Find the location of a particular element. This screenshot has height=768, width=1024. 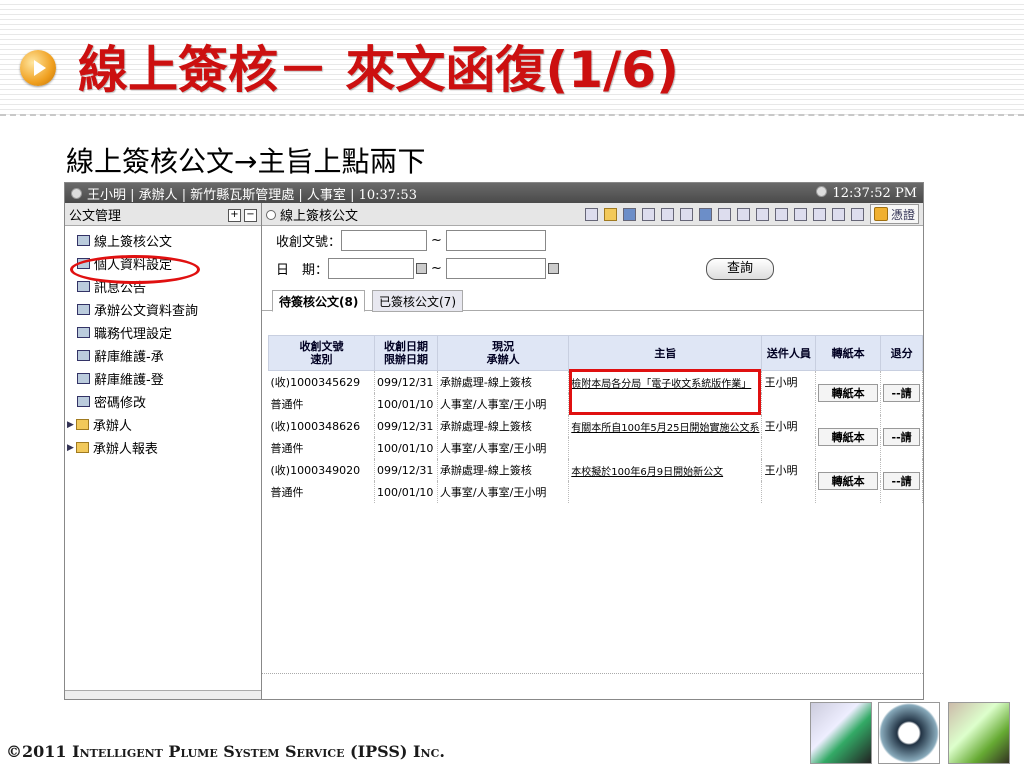

tab-pending: 待簽核公文(8) is located at coordinates (319, 301).